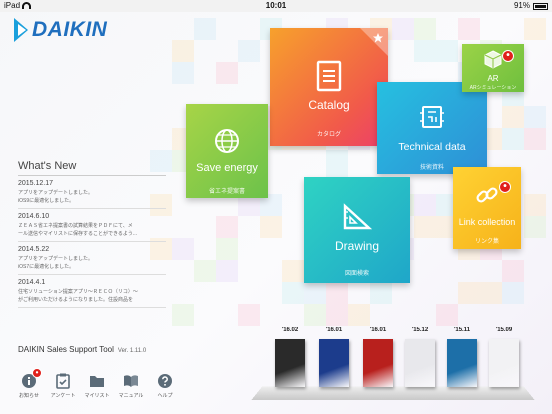 Image resolution: width=552 pixels, height=414 pixels. I want to click on news-body: アプリをアップデートしました。 iOS9に最適化しました。, so click(56, 197).